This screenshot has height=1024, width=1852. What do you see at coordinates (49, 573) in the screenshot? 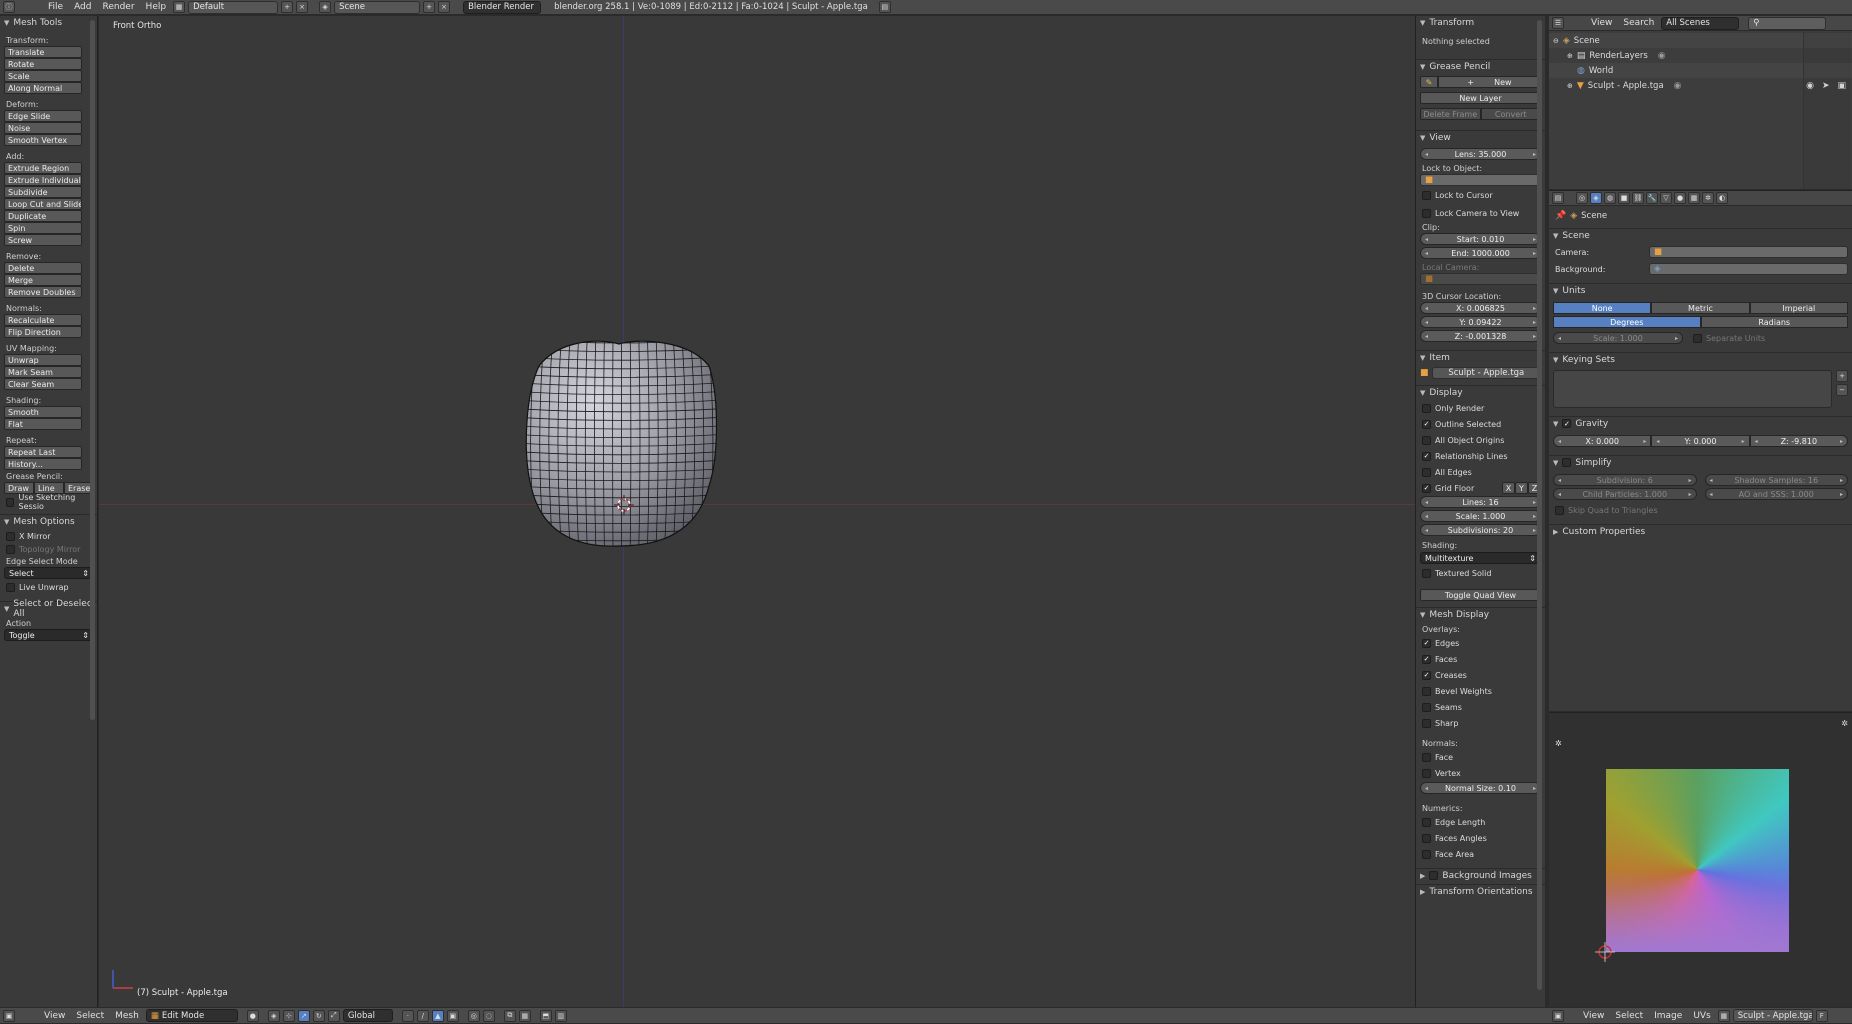
I see `edge-select-dropdown: Select ⇕` at bounding box center [49, 573].